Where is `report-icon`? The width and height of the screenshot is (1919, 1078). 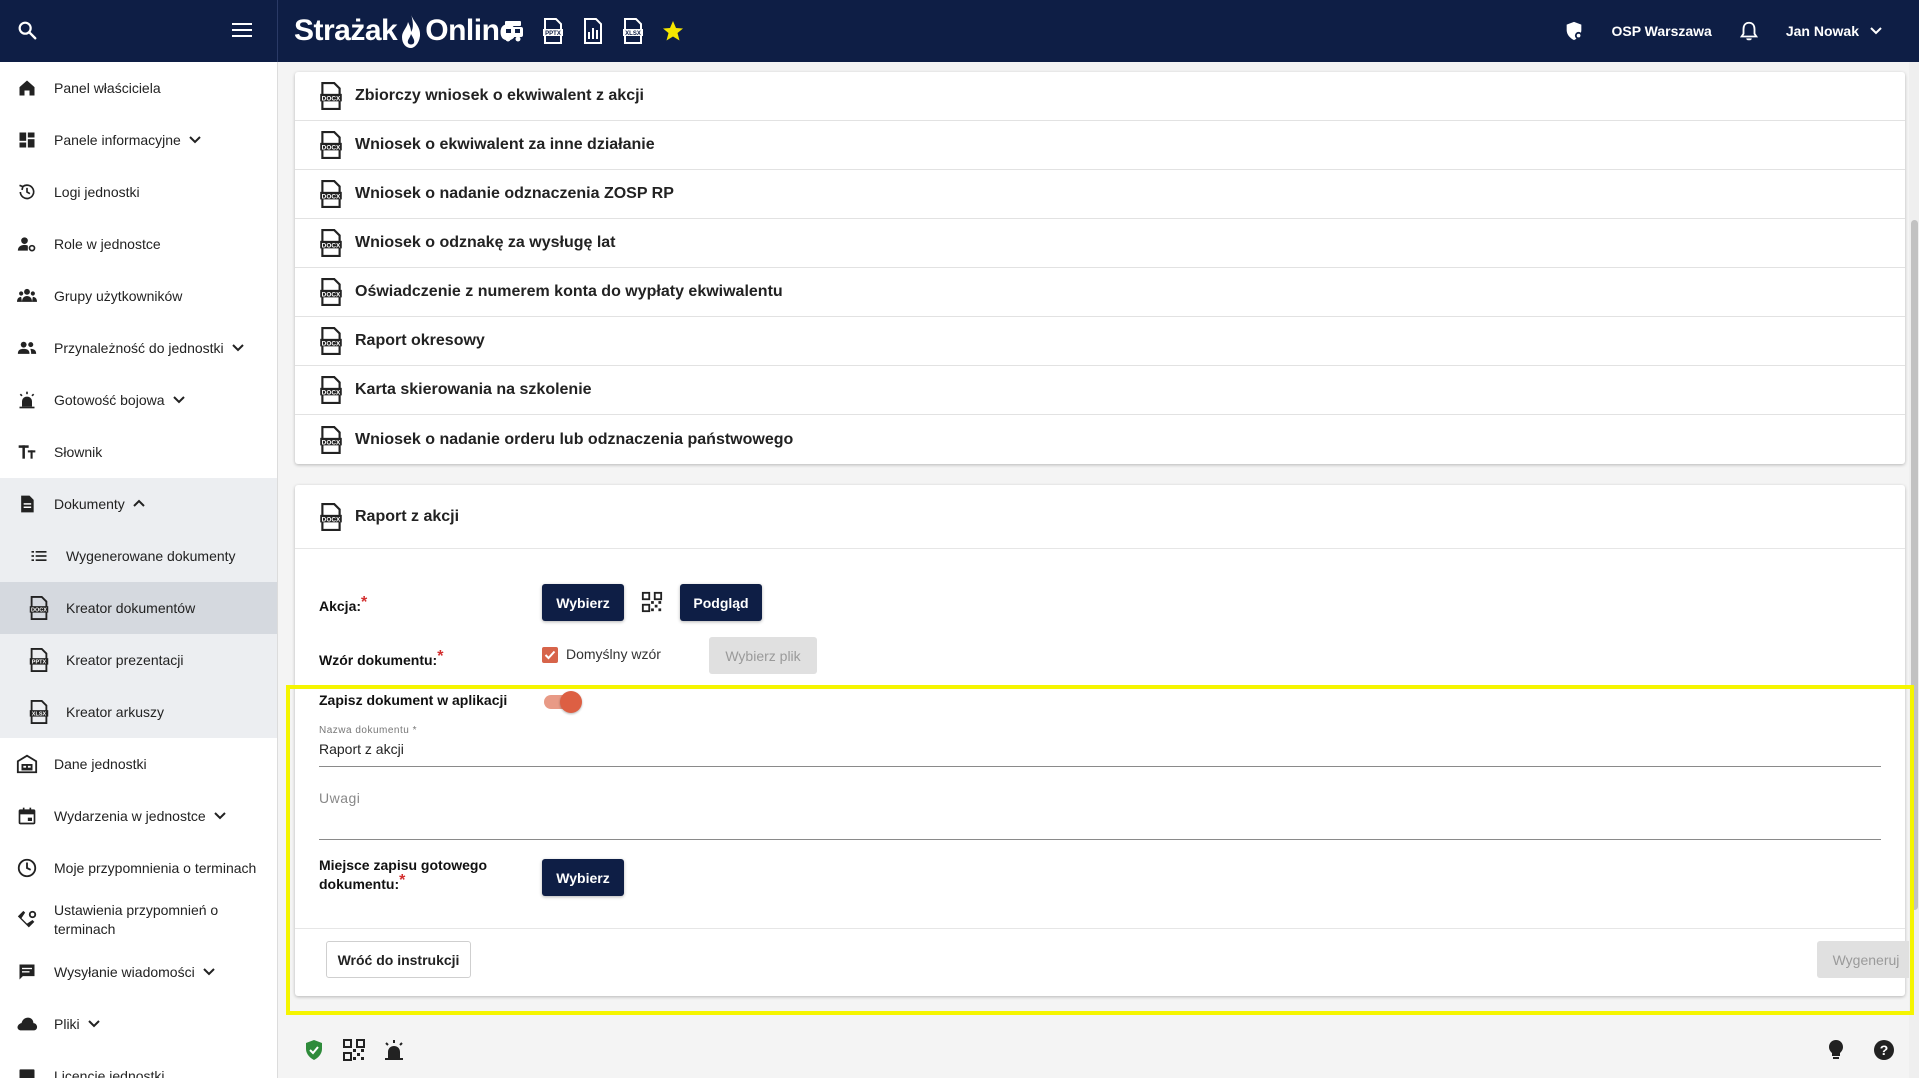
report-icon is located at coordinates (593, 31).